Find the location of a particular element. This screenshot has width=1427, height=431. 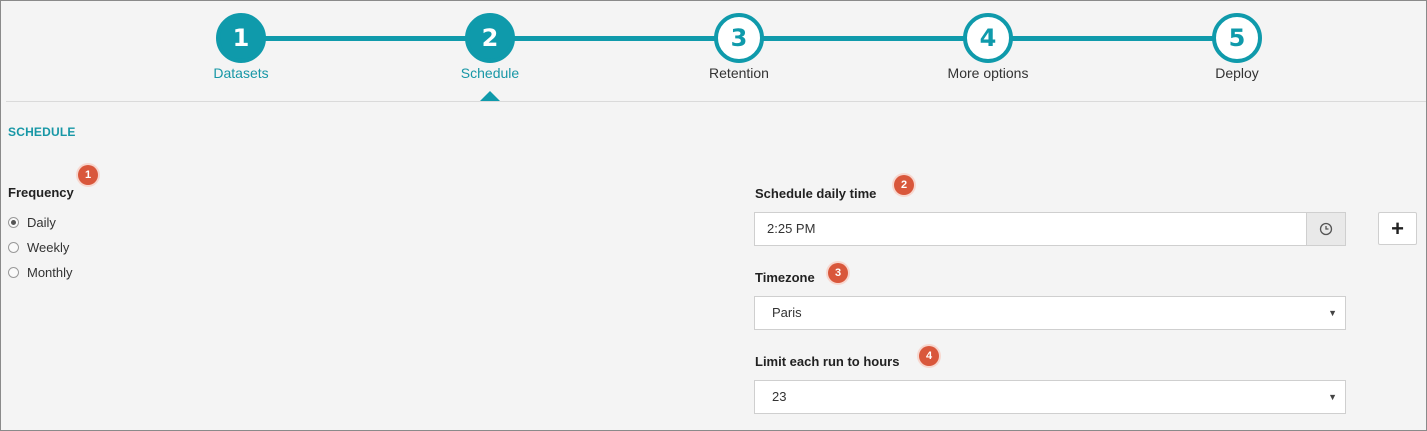

step-number-circle: 1 is located at coordinates (241, 38).